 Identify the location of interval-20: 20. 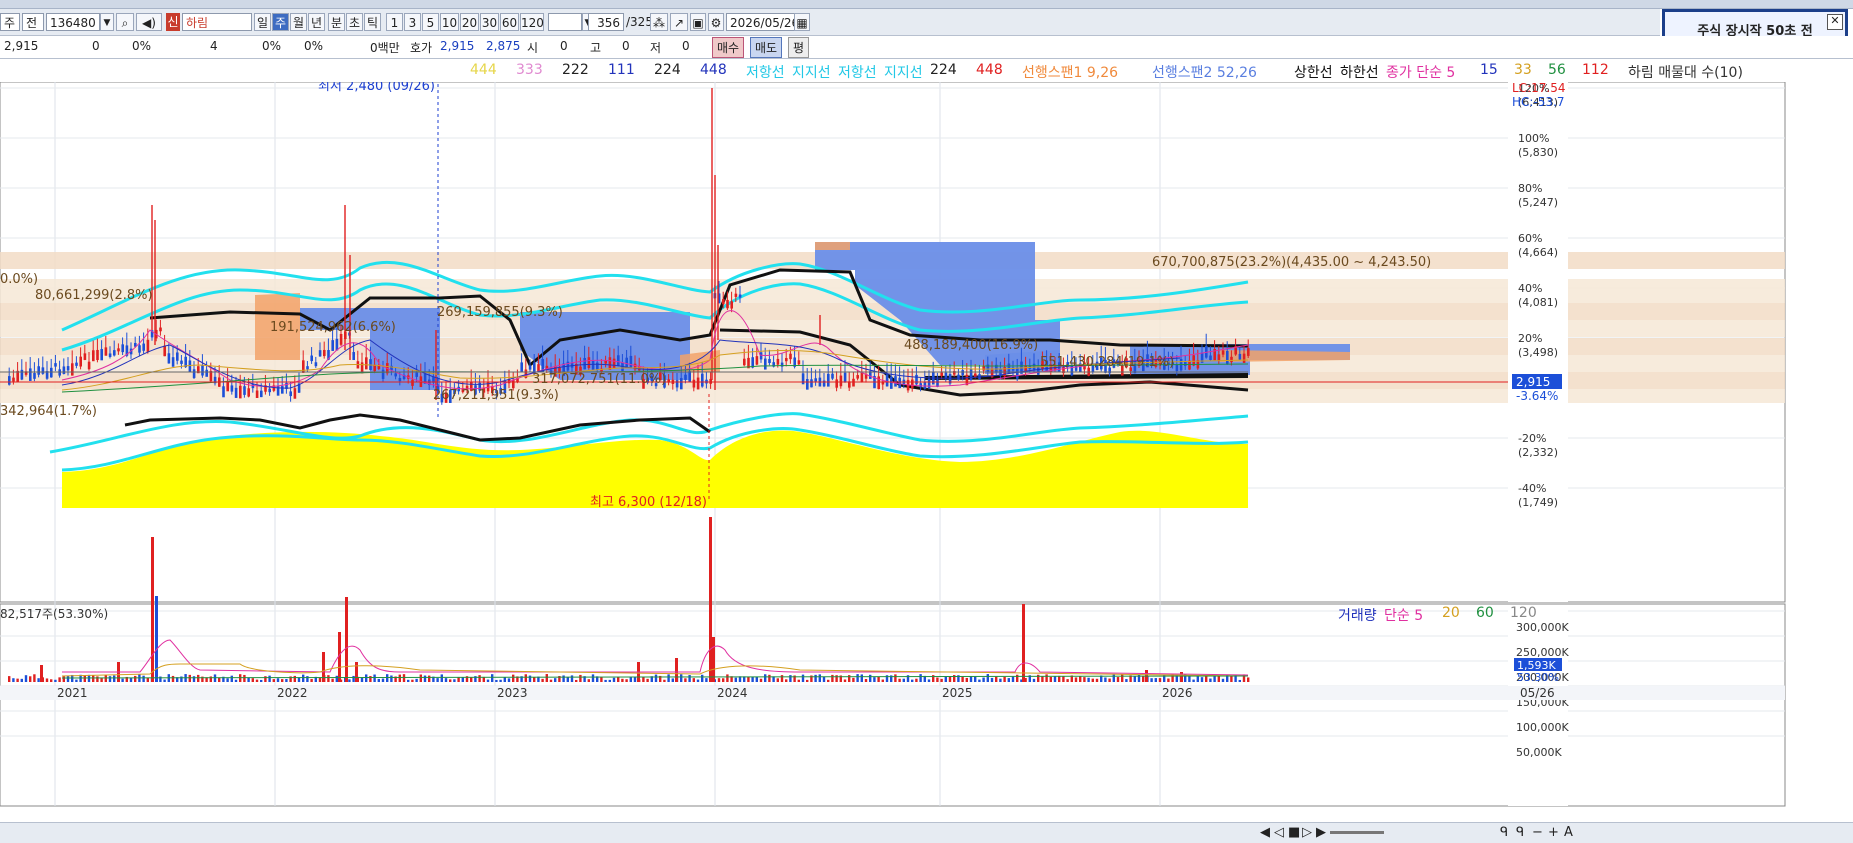
(469, 22).